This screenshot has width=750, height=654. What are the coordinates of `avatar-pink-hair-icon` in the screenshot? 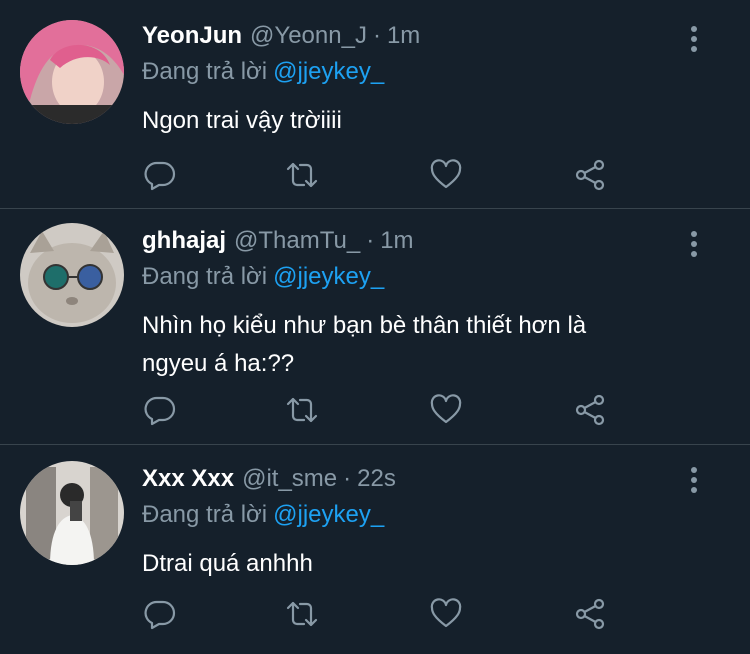 It's located at (72, 72).